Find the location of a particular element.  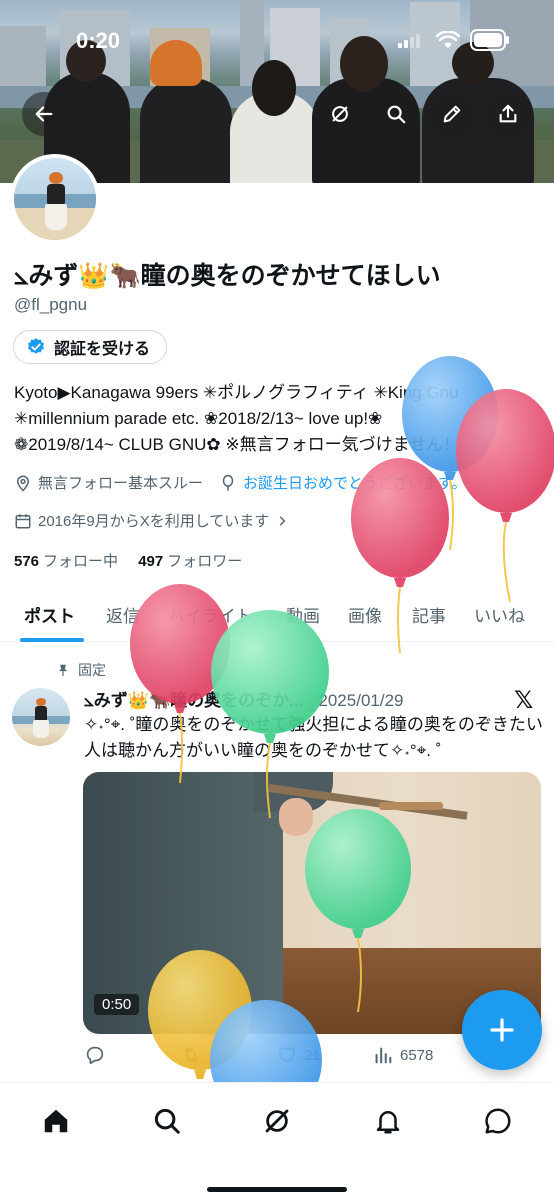

avatar-person-hat is located at coordinates (56, 178).